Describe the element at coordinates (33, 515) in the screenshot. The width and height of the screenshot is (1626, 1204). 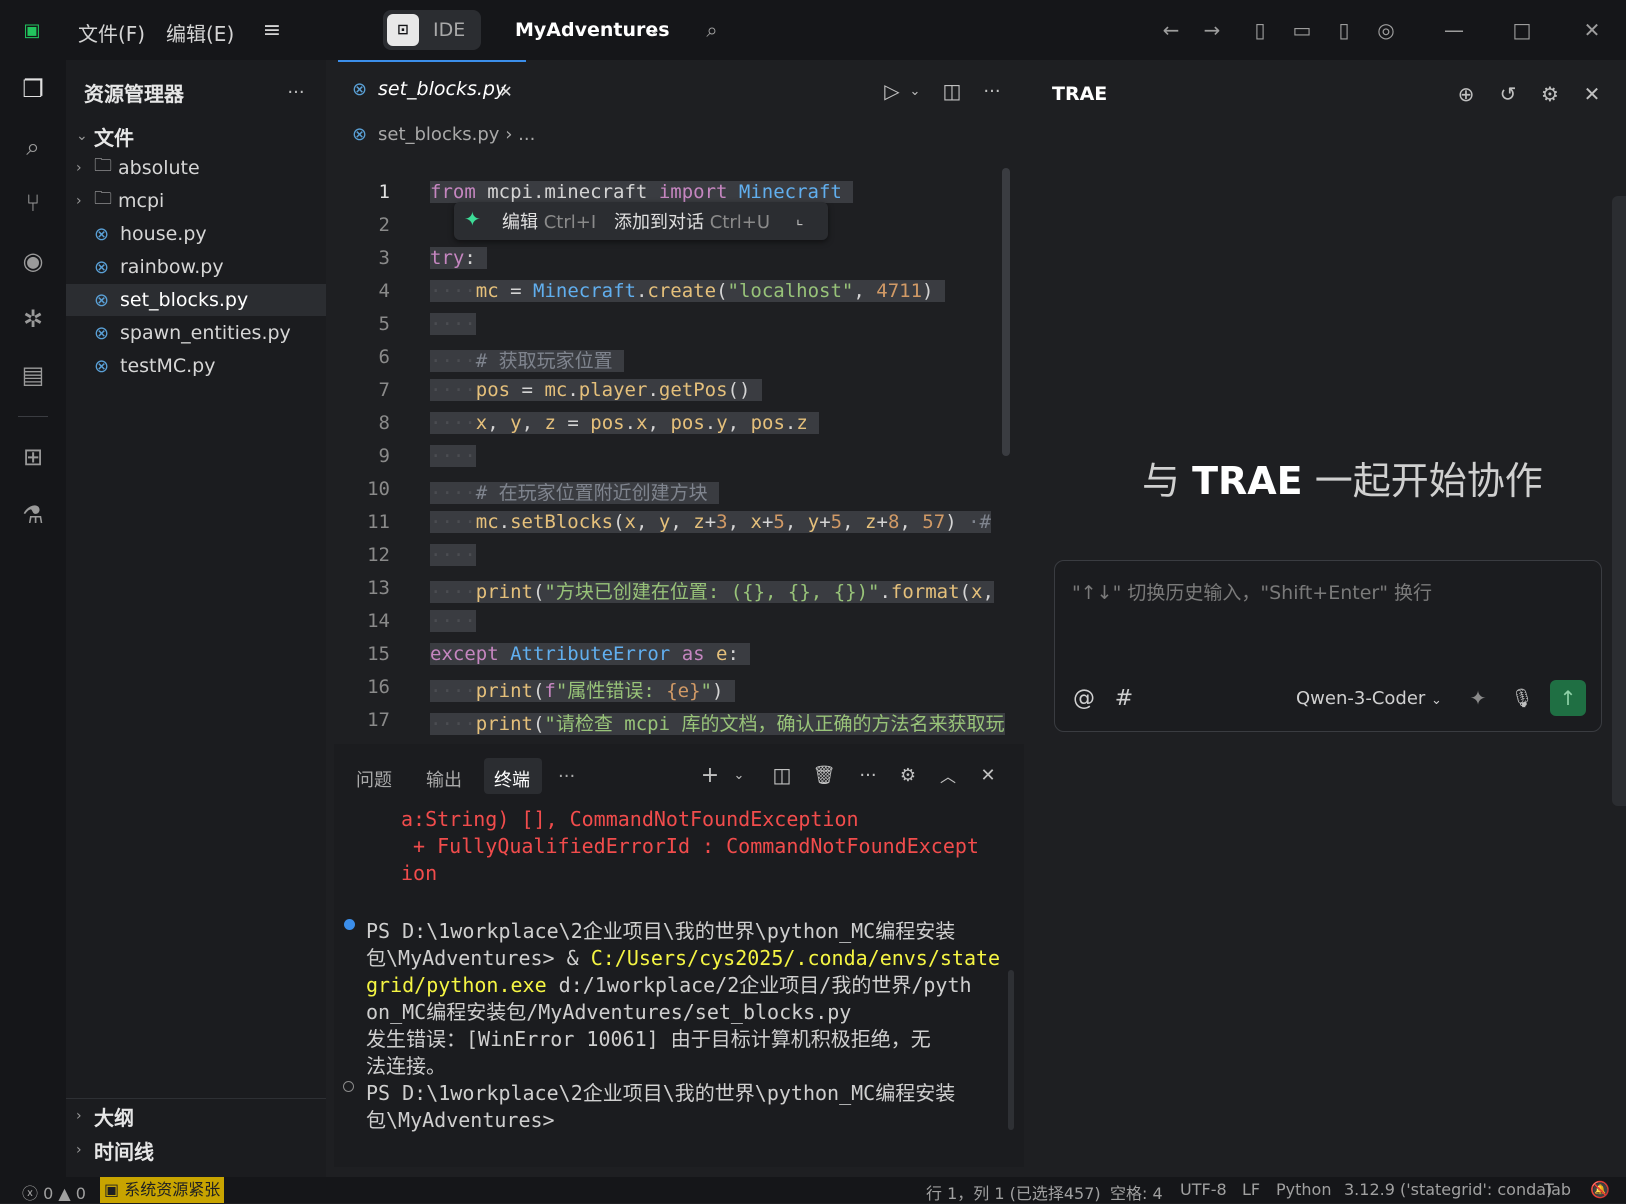
I see `testing-icon: ⚗` at that location.